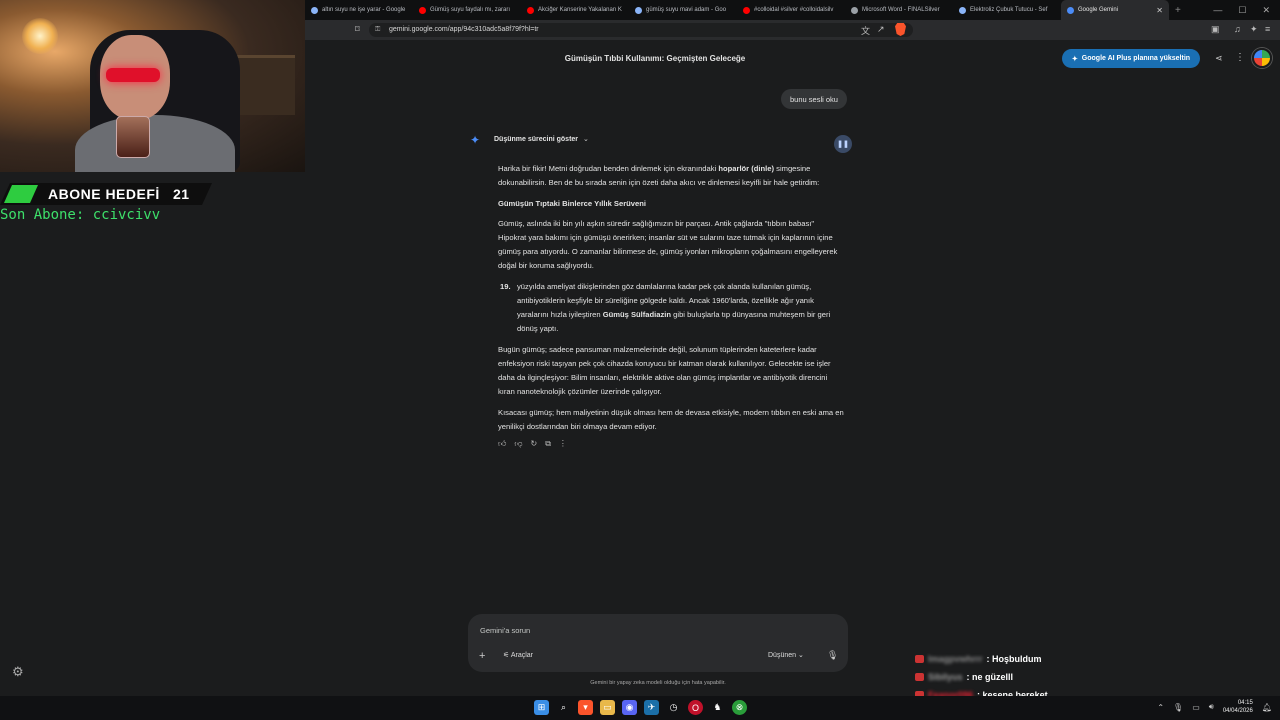  I want to click on browser-tab: gümüş suyu mavi adam - Goo, so click(683, 10).